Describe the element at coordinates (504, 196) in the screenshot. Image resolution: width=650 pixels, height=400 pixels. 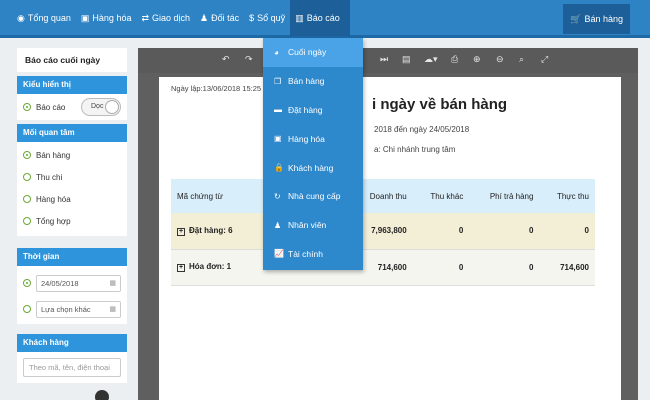
I see `column-header: Phí trả hàng` at that location.